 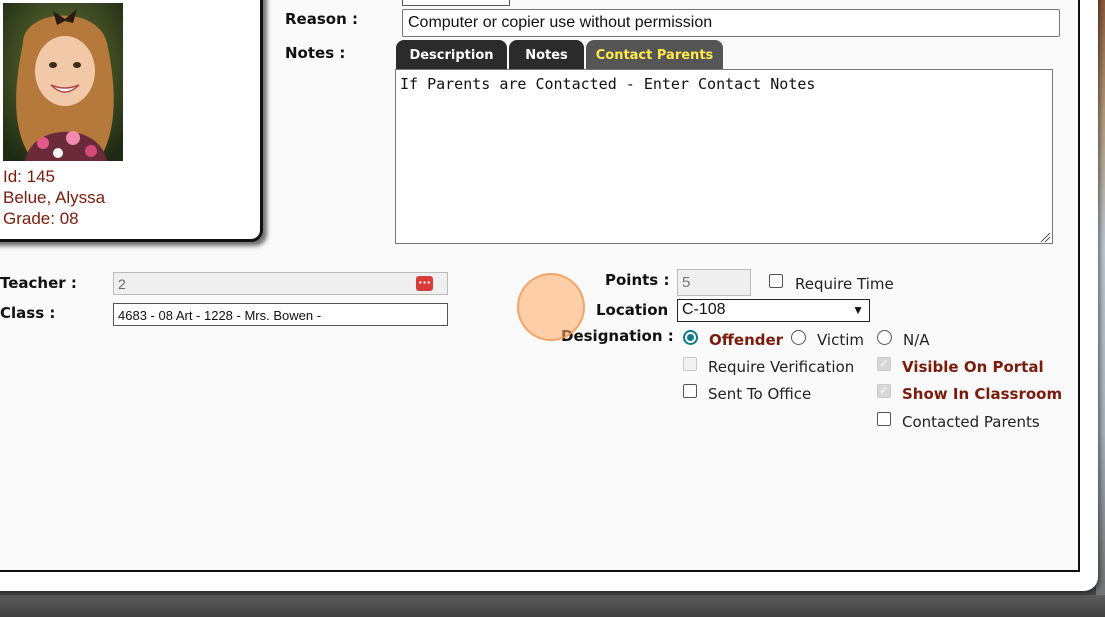 What do you see at coordinates (714, 282) in the screenshot?
I see `points-input: 5` at bounding box center [714, 282].